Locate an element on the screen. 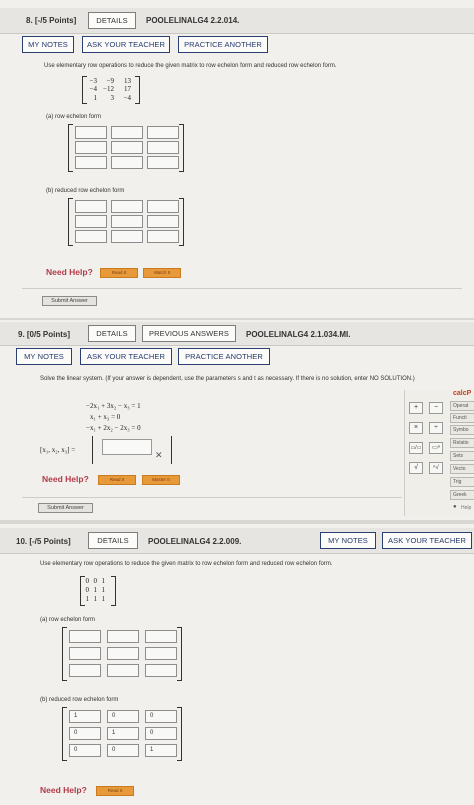  question-9-number: 9. [0/5 Points] is located at coordinates (44, 334).